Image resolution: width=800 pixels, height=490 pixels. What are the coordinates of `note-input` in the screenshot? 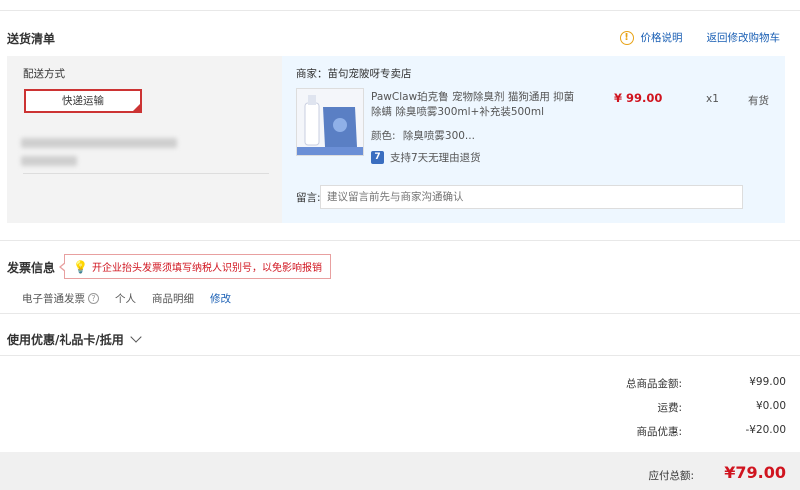 It's located at (531, 197).